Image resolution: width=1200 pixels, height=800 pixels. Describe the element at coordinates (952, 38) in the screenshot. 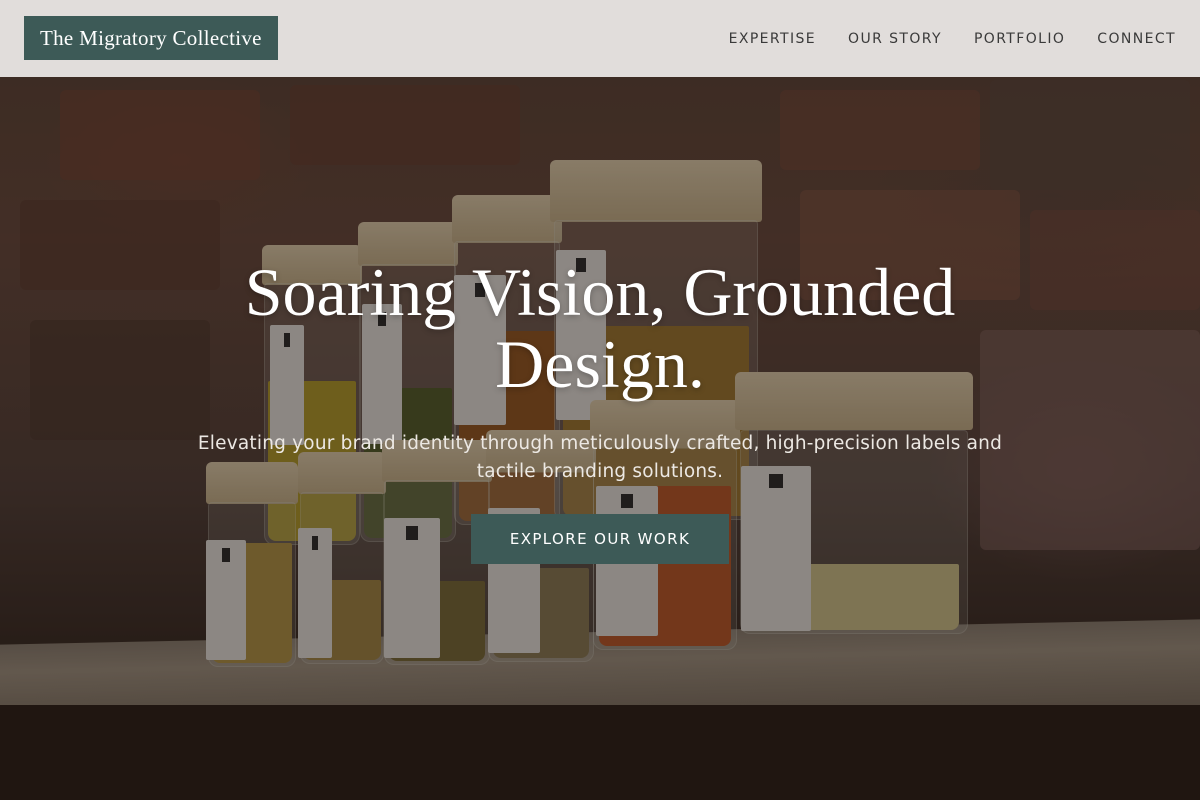

I see `main-nav: EXPERTISE OUR STORY PORTFOLIO CONNECT` at that location.